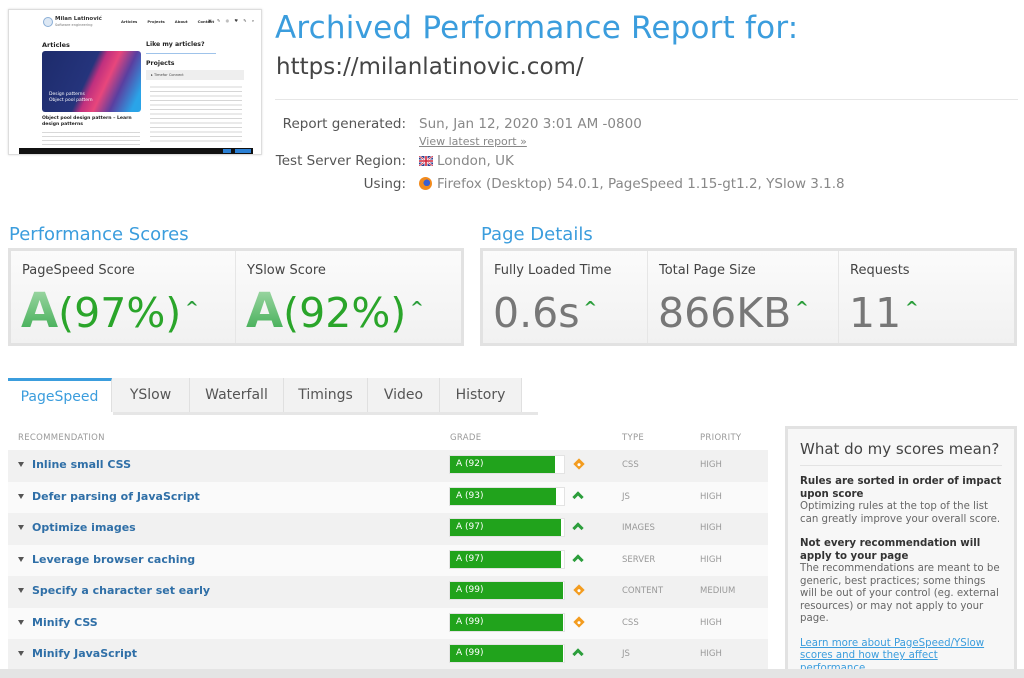 Image resolution: width=1024 pixels, height=678 pixels. I want to click on thumb-like-heading: Like my articles?, so click(175, 44).